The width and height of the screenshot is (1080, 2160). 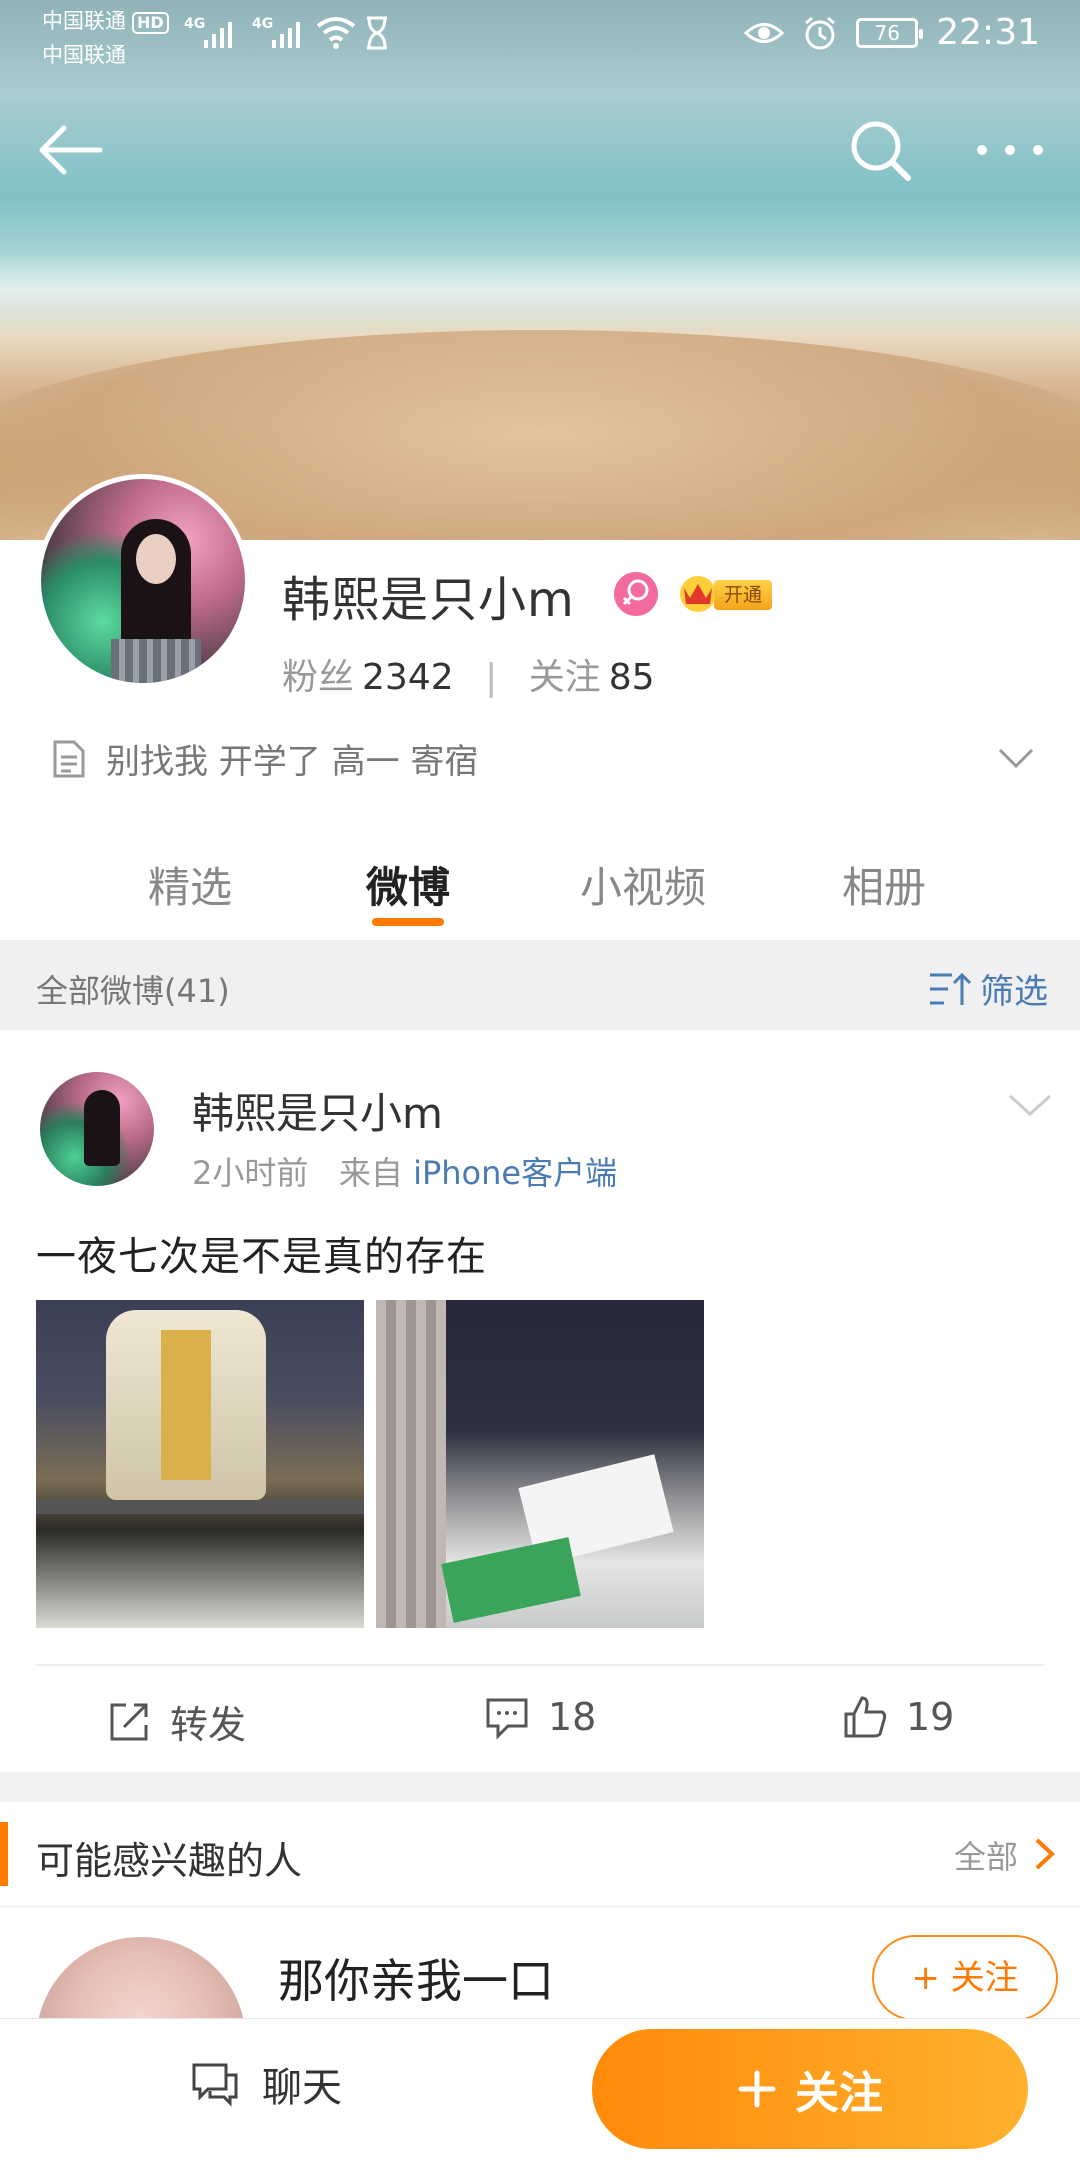 I want to click on eye-icon, so click(x=764, y=32).